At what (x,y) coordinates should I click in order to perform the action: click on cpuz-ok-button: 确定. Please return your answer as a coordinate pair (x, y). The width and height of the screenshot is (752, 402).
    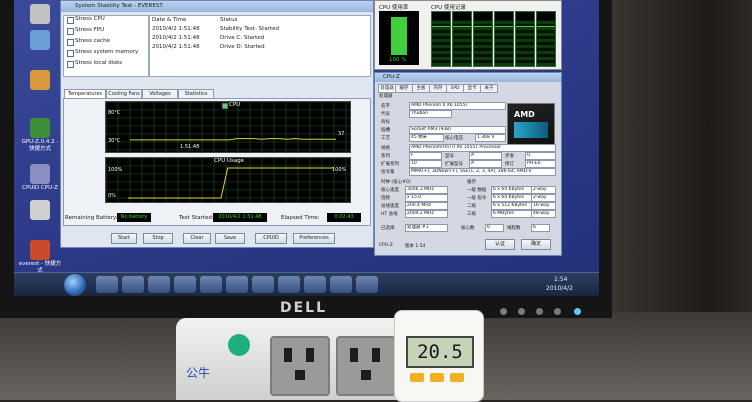
    Looking at the image, I should click on (536, 244).